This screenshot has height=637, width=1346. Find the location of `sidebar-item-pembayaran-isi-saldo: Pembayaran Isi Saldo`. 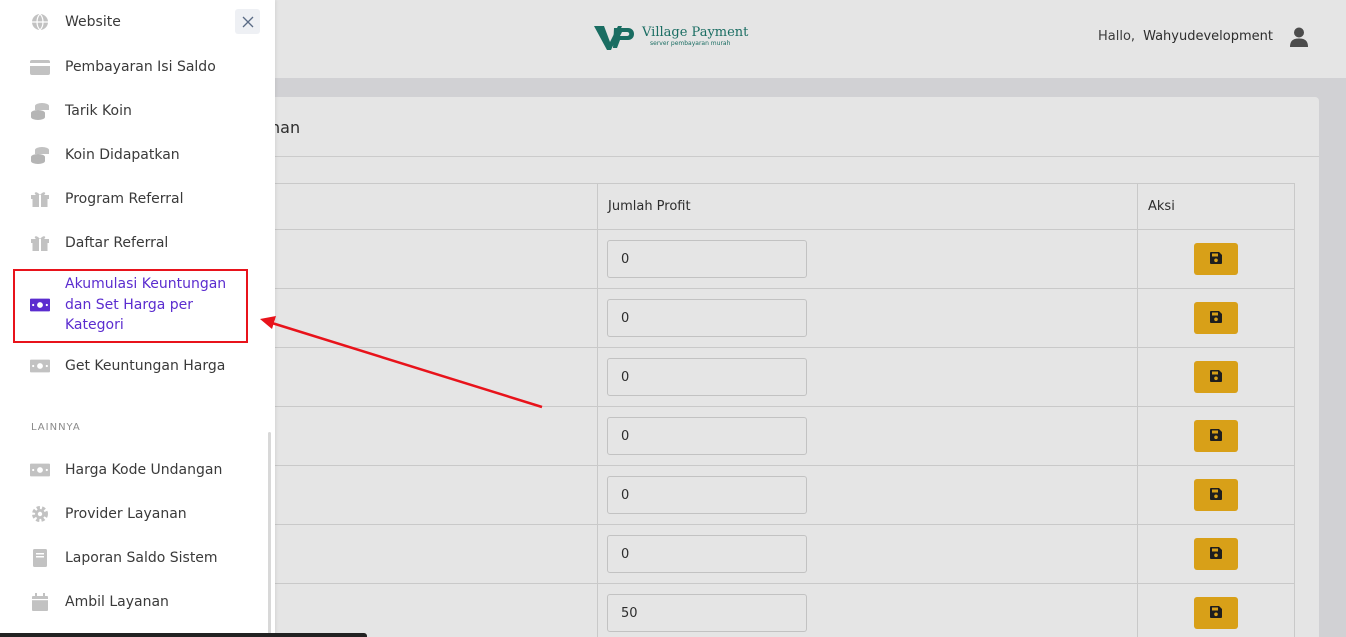

sidebar-item-pembayaran-isi-saldo: Pembayaran Isi Saldo is located at coordinates (123, 67).